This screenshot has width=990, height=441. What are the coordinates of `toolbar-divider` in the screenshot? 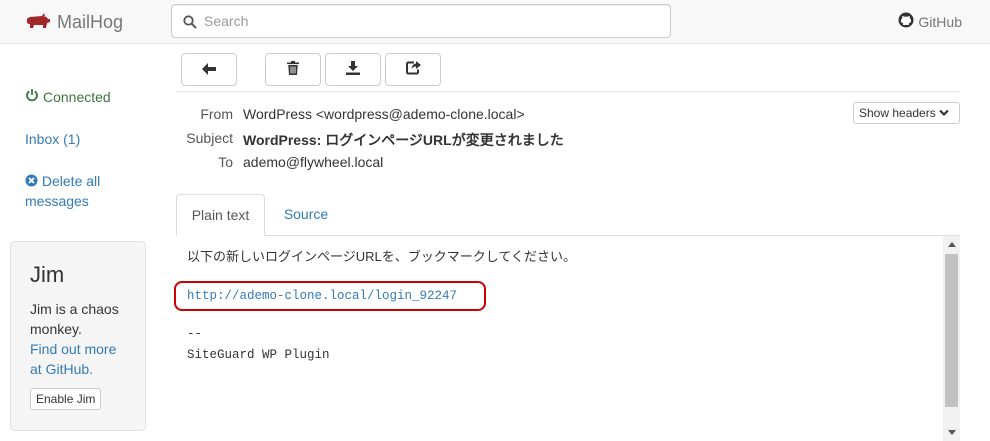 It's located at (568, 91).